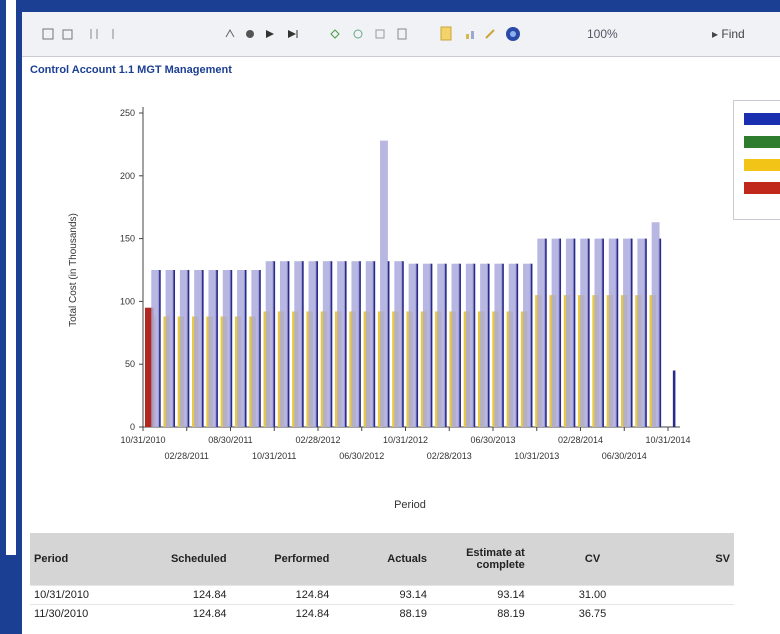  Describe the element at coordinates (536, 456) in the screenshot. I see `x-tick-label: 10/31/2013` at that location.